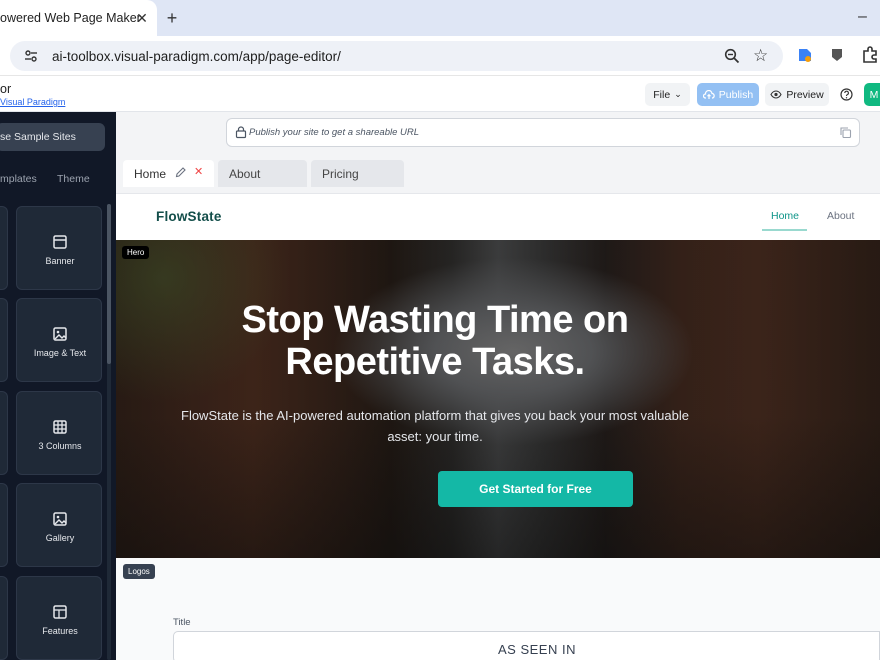  Describe the element at coordinates (784, 230) in the screenshot. I see `nav-active-indicator` at that location.